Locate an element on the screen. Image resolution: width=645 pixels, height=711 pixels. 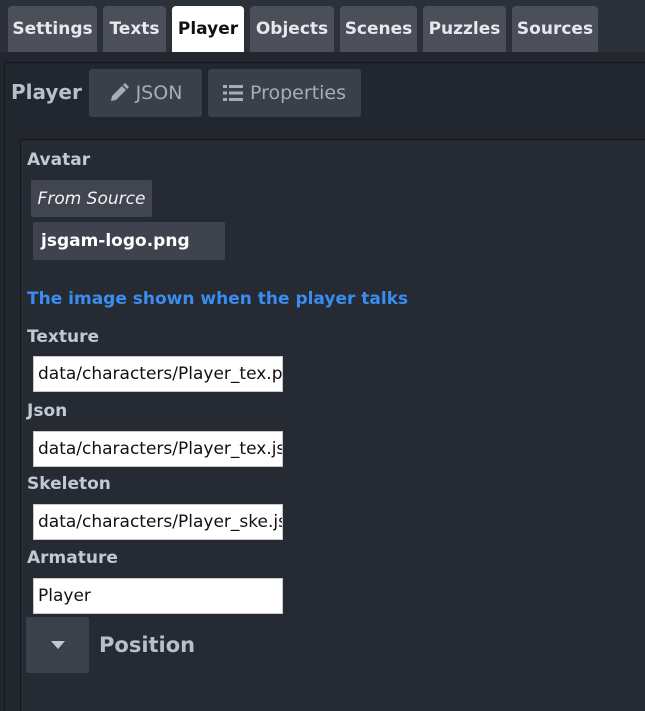
skeleton-label: Skeleton is located at coordinates (69, 484).